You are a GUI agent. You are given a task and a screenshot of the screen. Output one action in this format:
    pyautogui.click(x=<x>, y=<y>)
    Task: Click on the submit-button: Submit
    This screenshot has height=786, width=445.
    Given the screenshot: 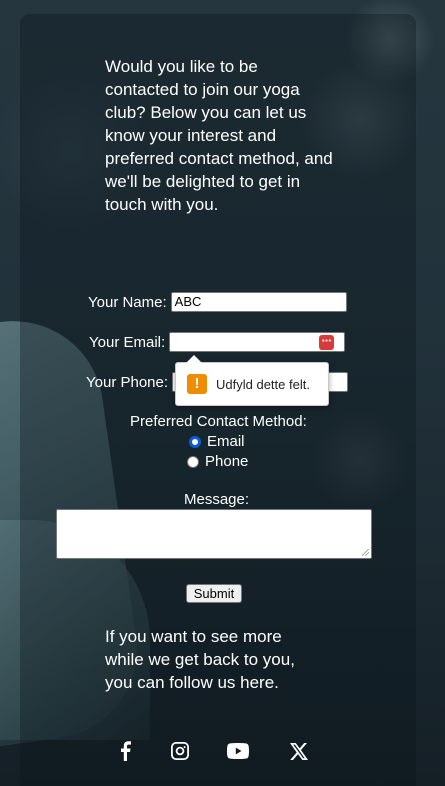 What is the action you would take?
    pyautogui.click(x=214, y=593)
    